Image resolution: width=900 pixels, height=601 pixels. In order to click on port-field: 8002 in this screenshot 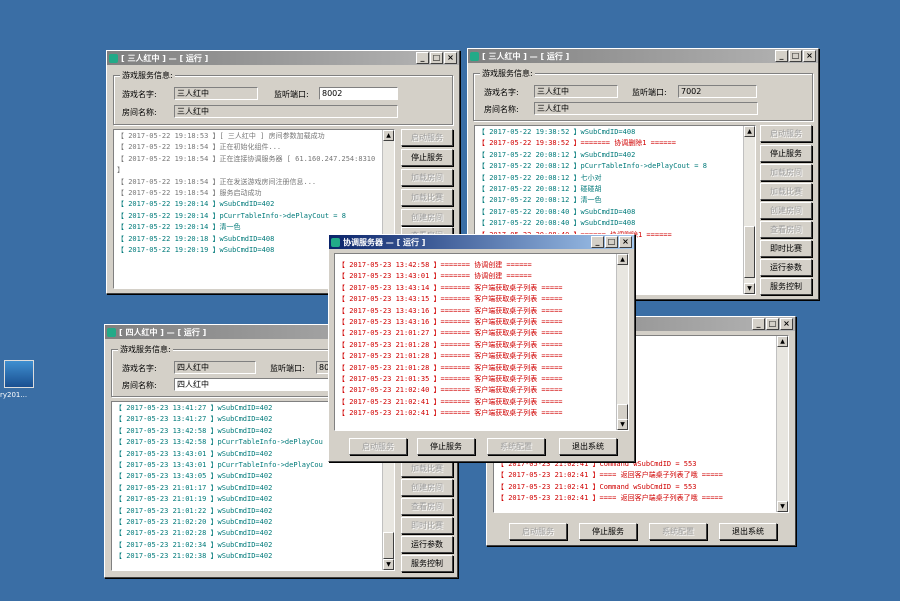, I will do `click(358, 93)`.